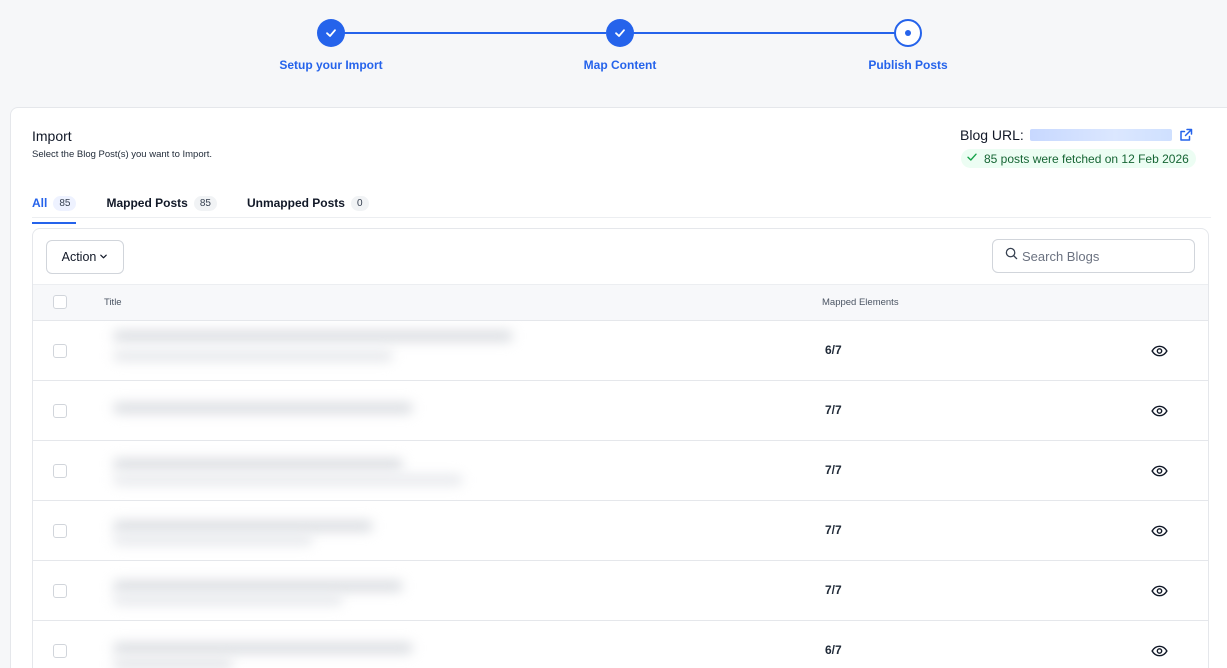  Describe the element at coordinates (908, 65) in the screenshot. I see `step-3-label: Publish Posts` at that location.